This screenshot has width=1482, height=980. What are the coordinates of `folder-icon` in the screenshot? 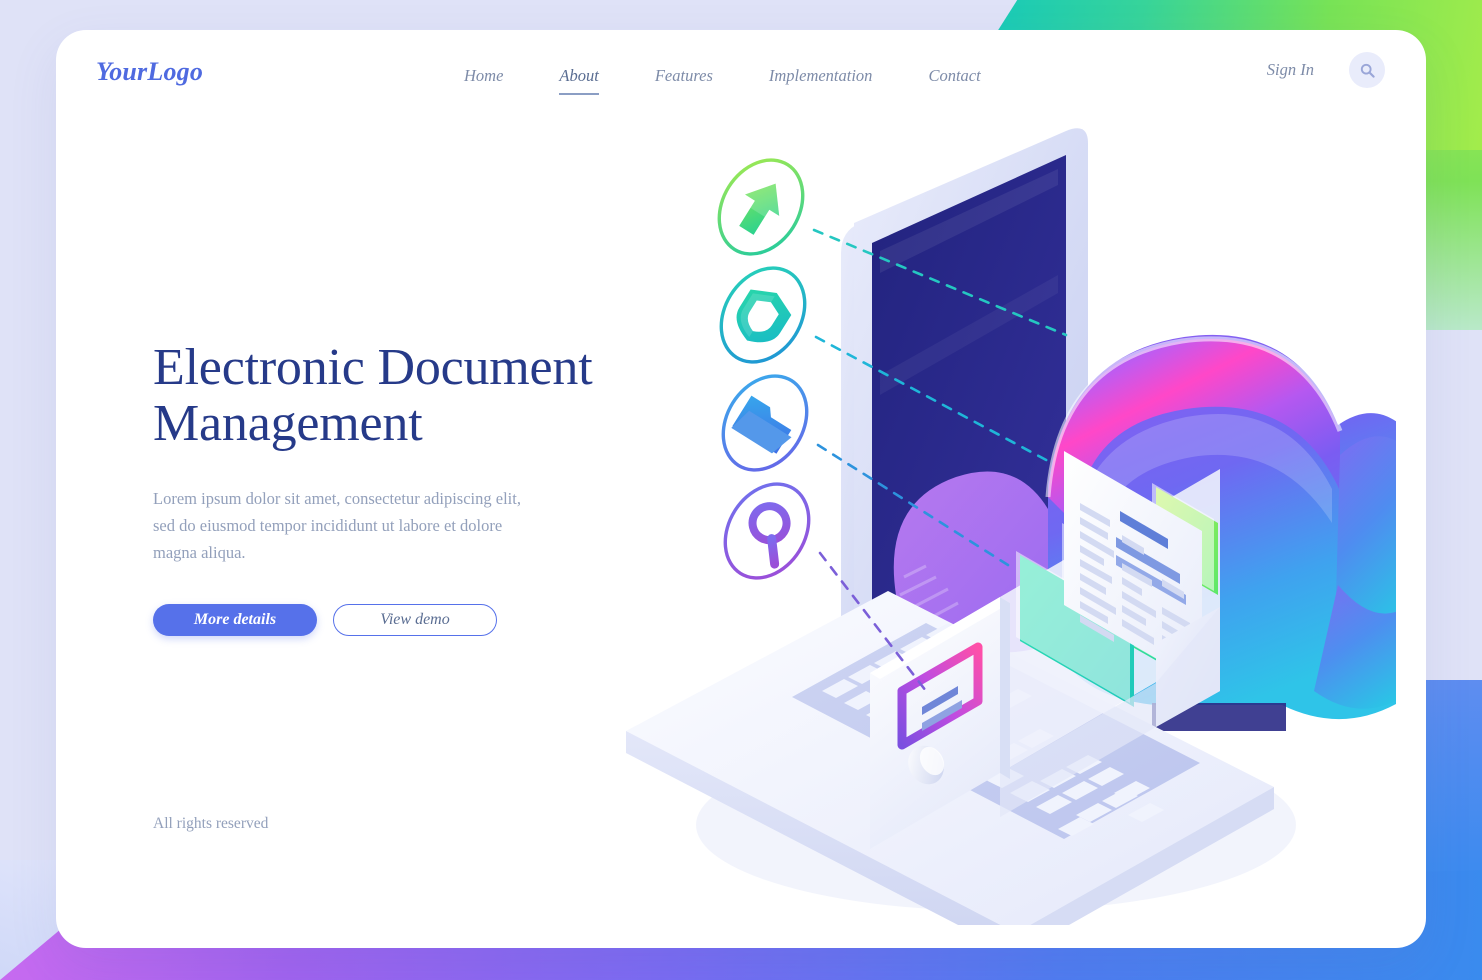 It's located at (761, 424).